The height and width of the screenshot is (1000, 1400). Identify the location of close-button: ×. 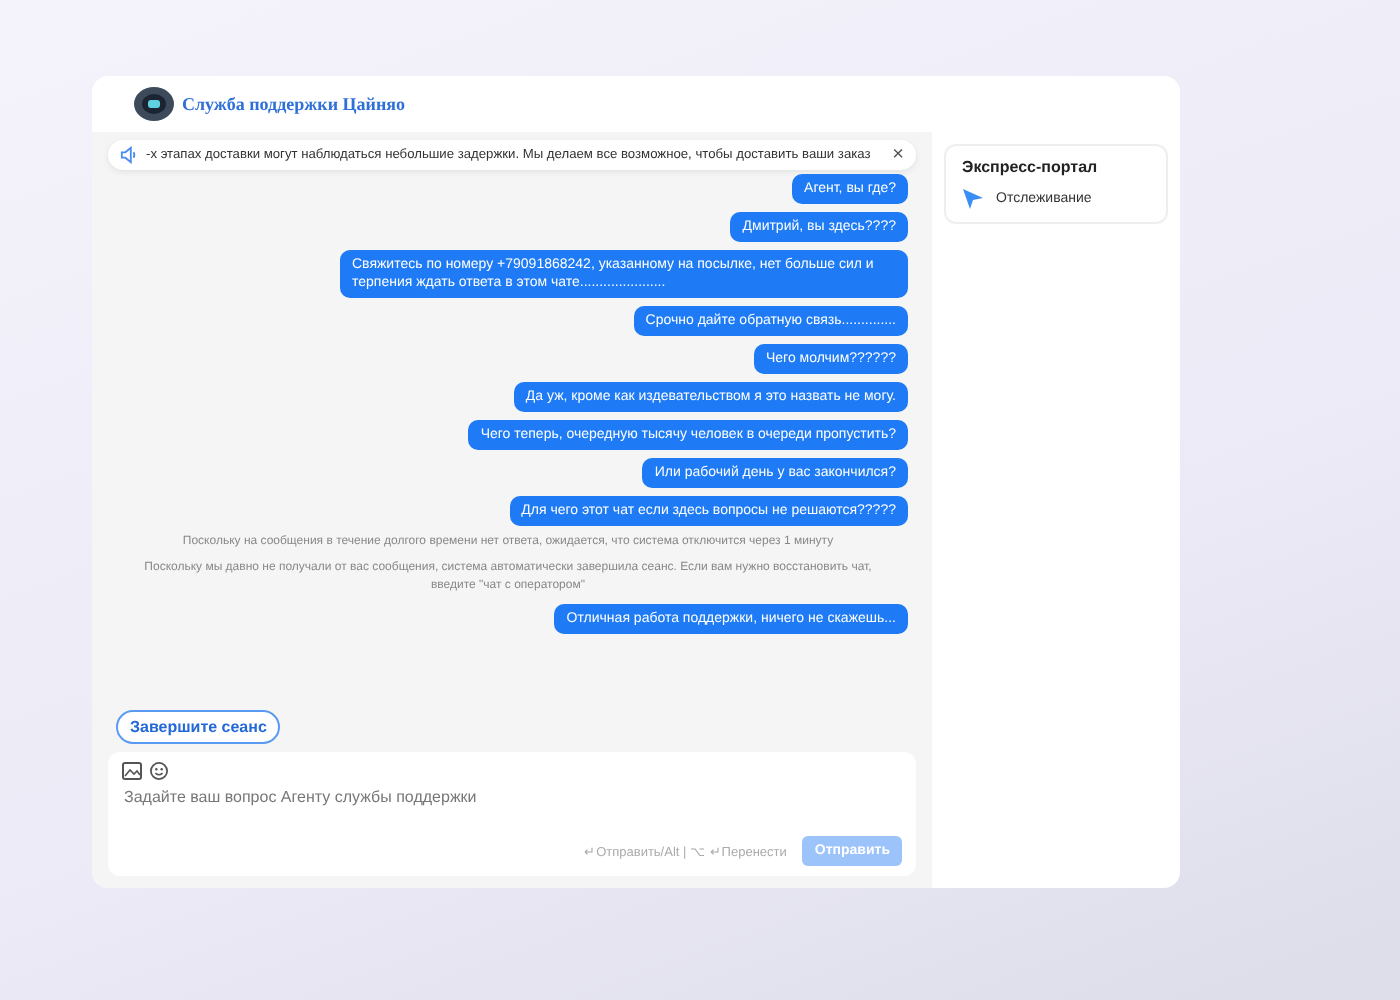
(898, 155).